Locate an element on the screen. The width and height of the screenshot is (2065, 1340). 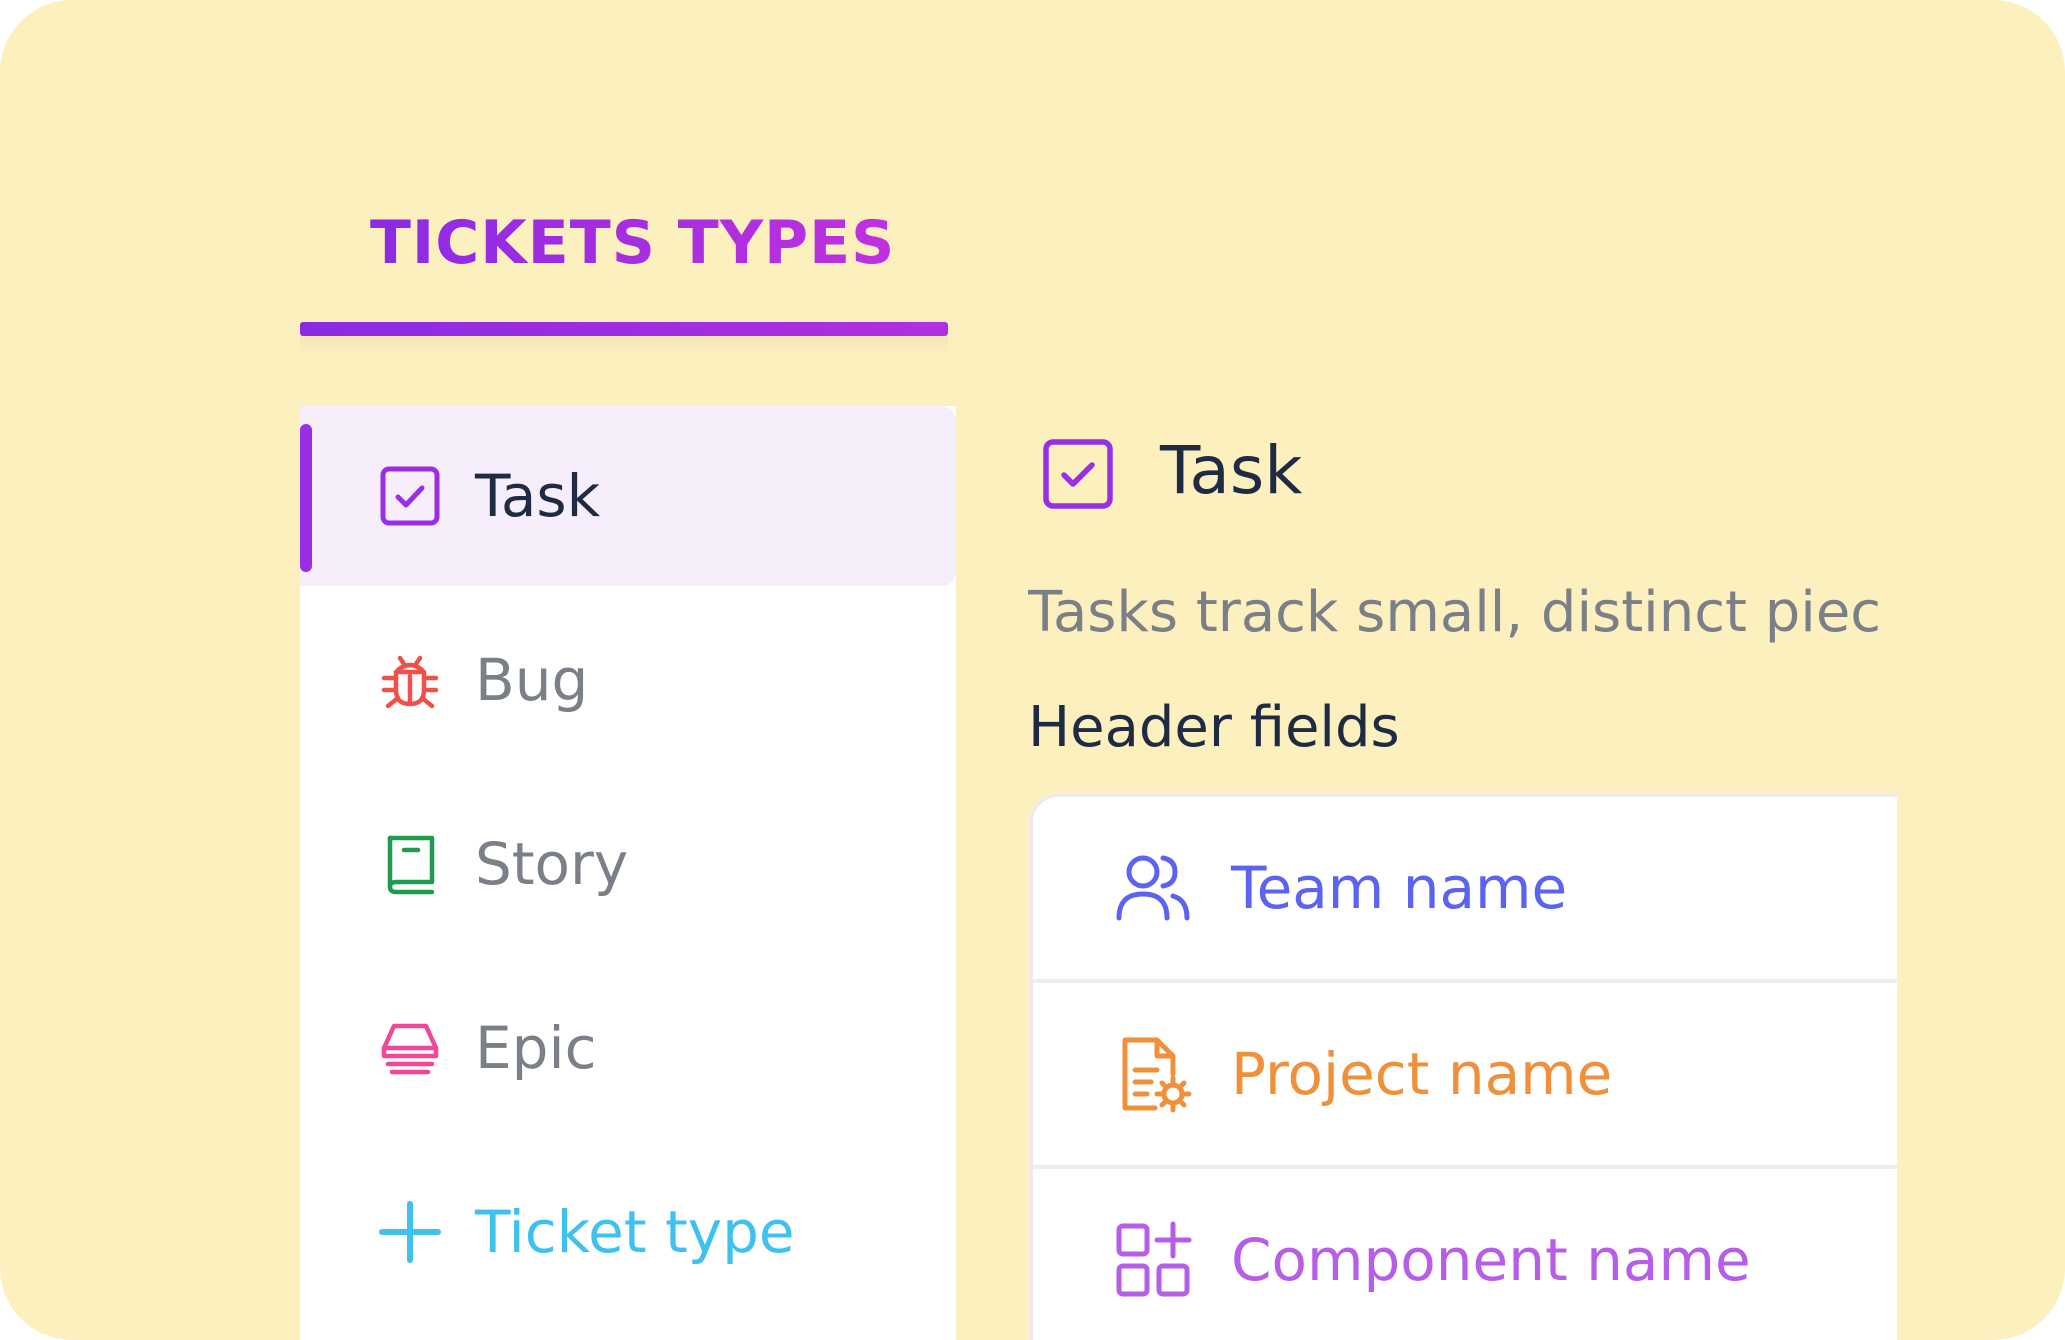
active-indicator is located at coordinates (306, 498).